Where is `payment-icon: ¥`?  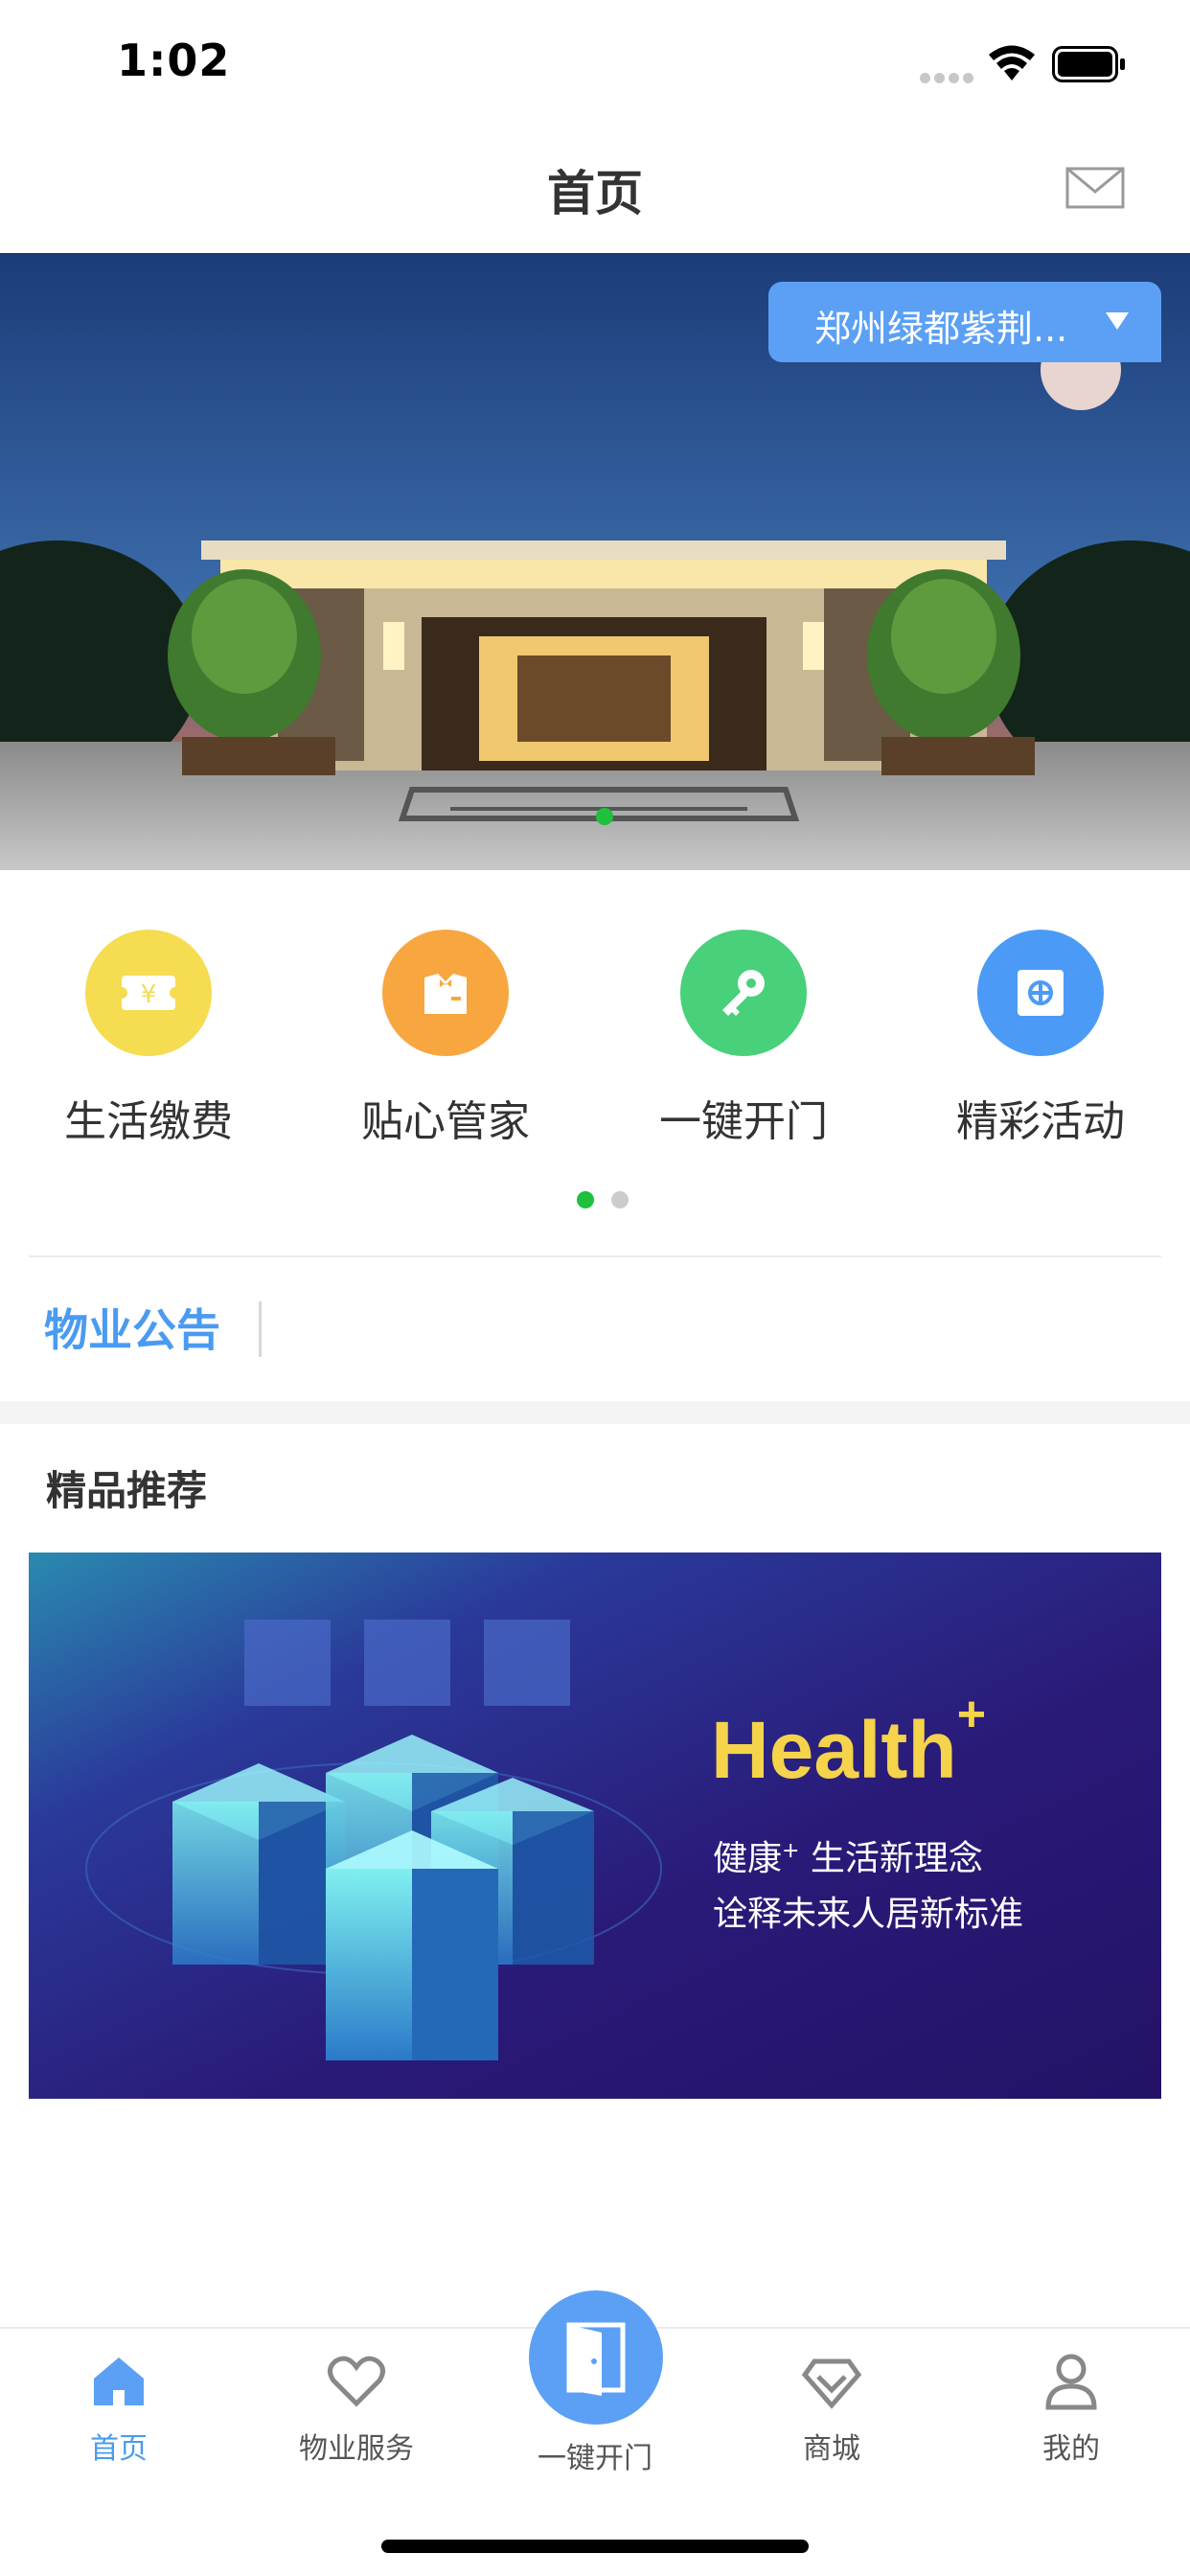
payment-icon: ¥ is located at coordinates (148, 993).